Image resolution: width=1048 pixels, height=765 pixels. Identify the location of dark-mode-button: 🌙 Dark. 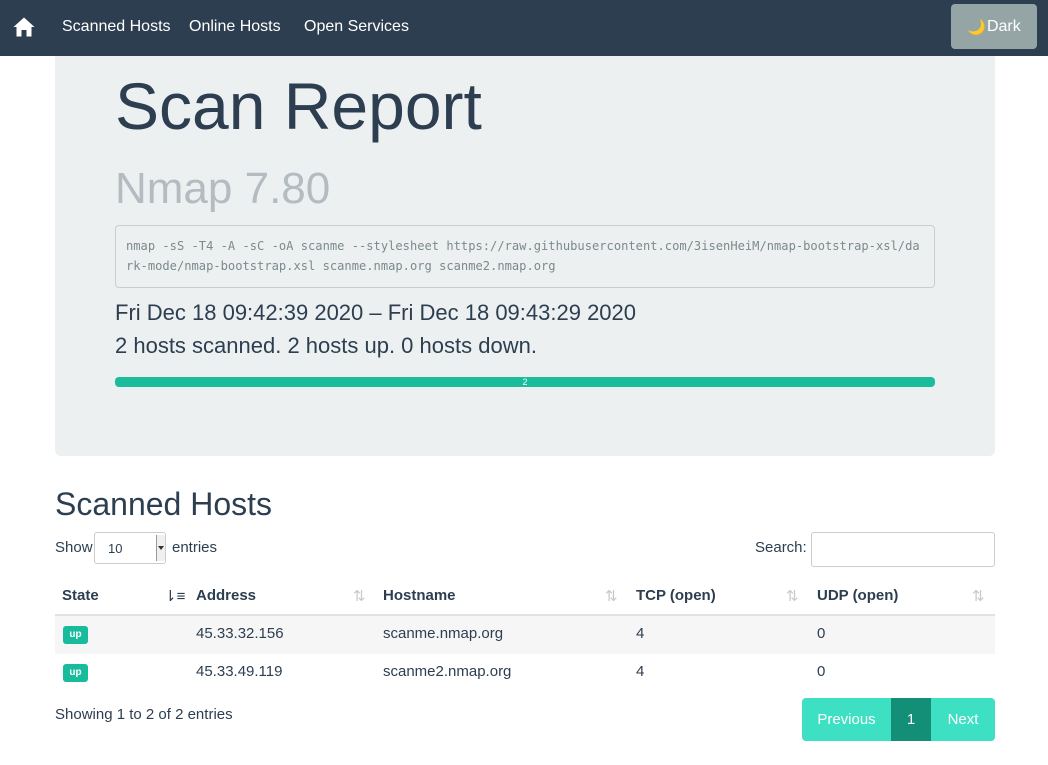
(994, 26).